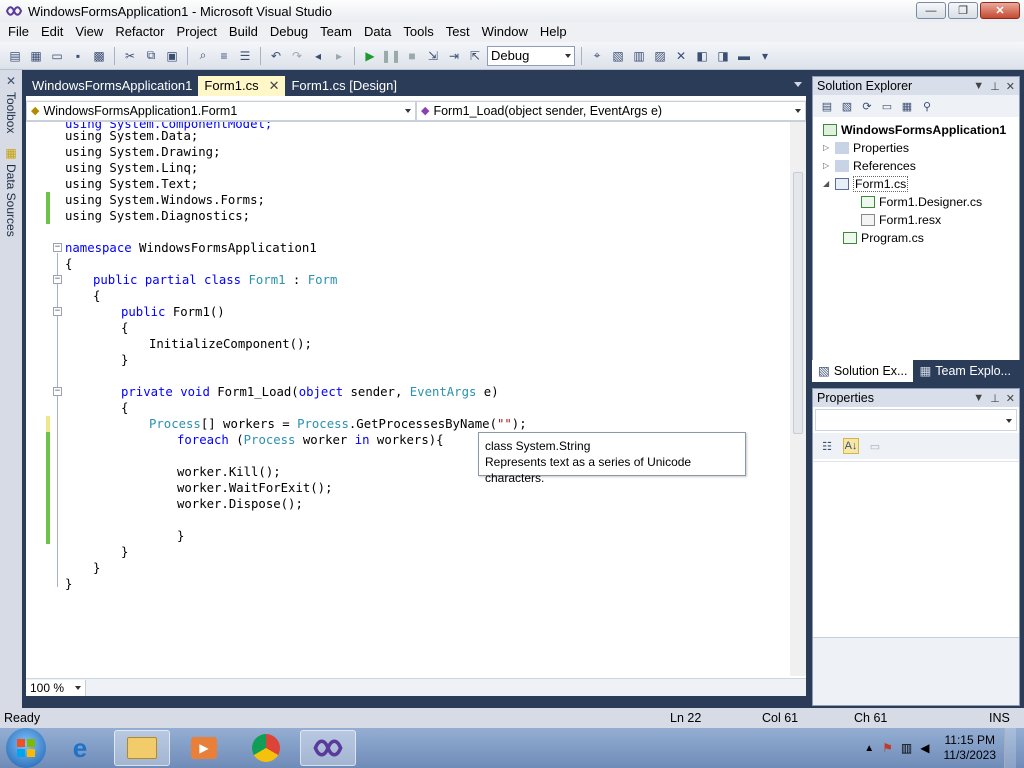 Image resolution: width=1024 pixels, height=768 pixels. Describe the element at coordinates (318, 56) in the screenshot. I see `navigate-back-icon: ◂` at that location.